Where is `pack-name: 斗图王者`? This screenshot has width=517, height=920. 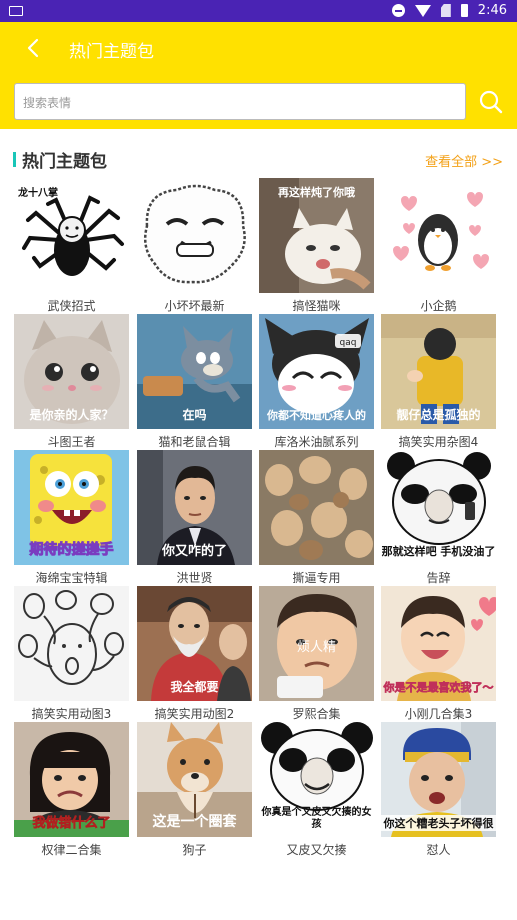
pack-name: 斗图王者 is located at coordinates (71, 442).